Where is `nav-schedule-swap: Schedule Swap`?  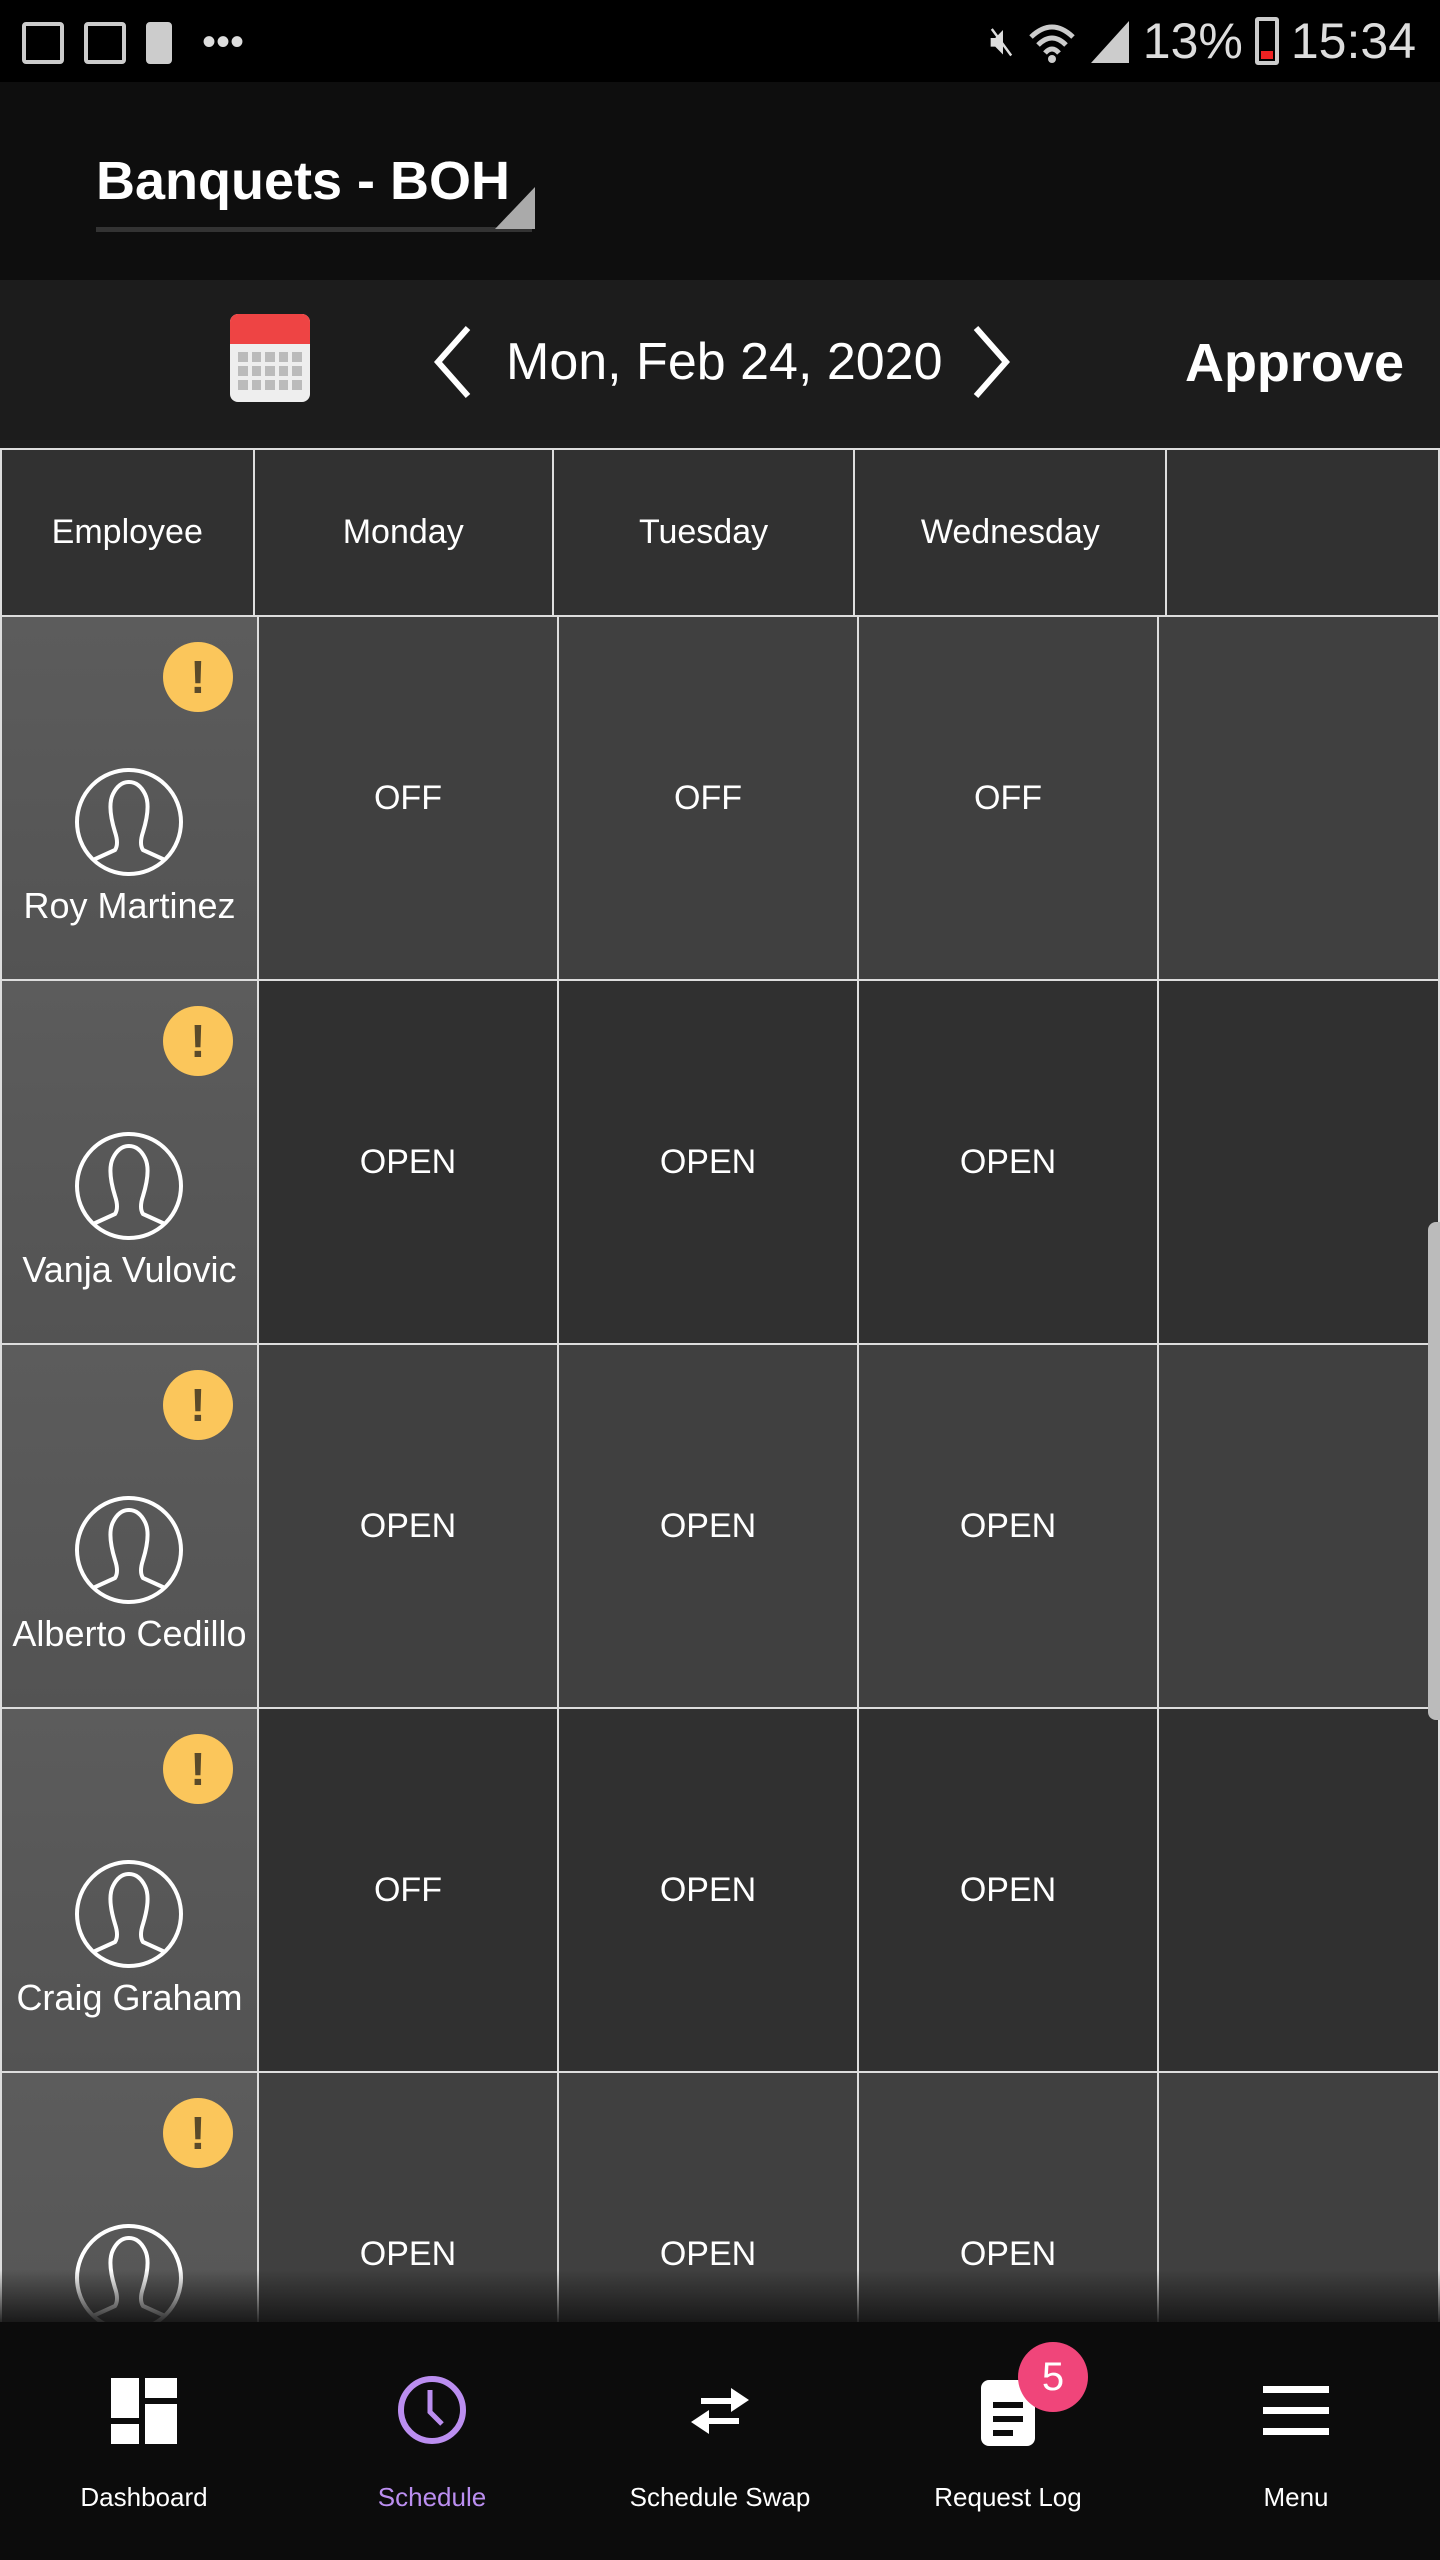
nav-schedule-swap: Schedule Swap is located at coordinates (720, 2441).